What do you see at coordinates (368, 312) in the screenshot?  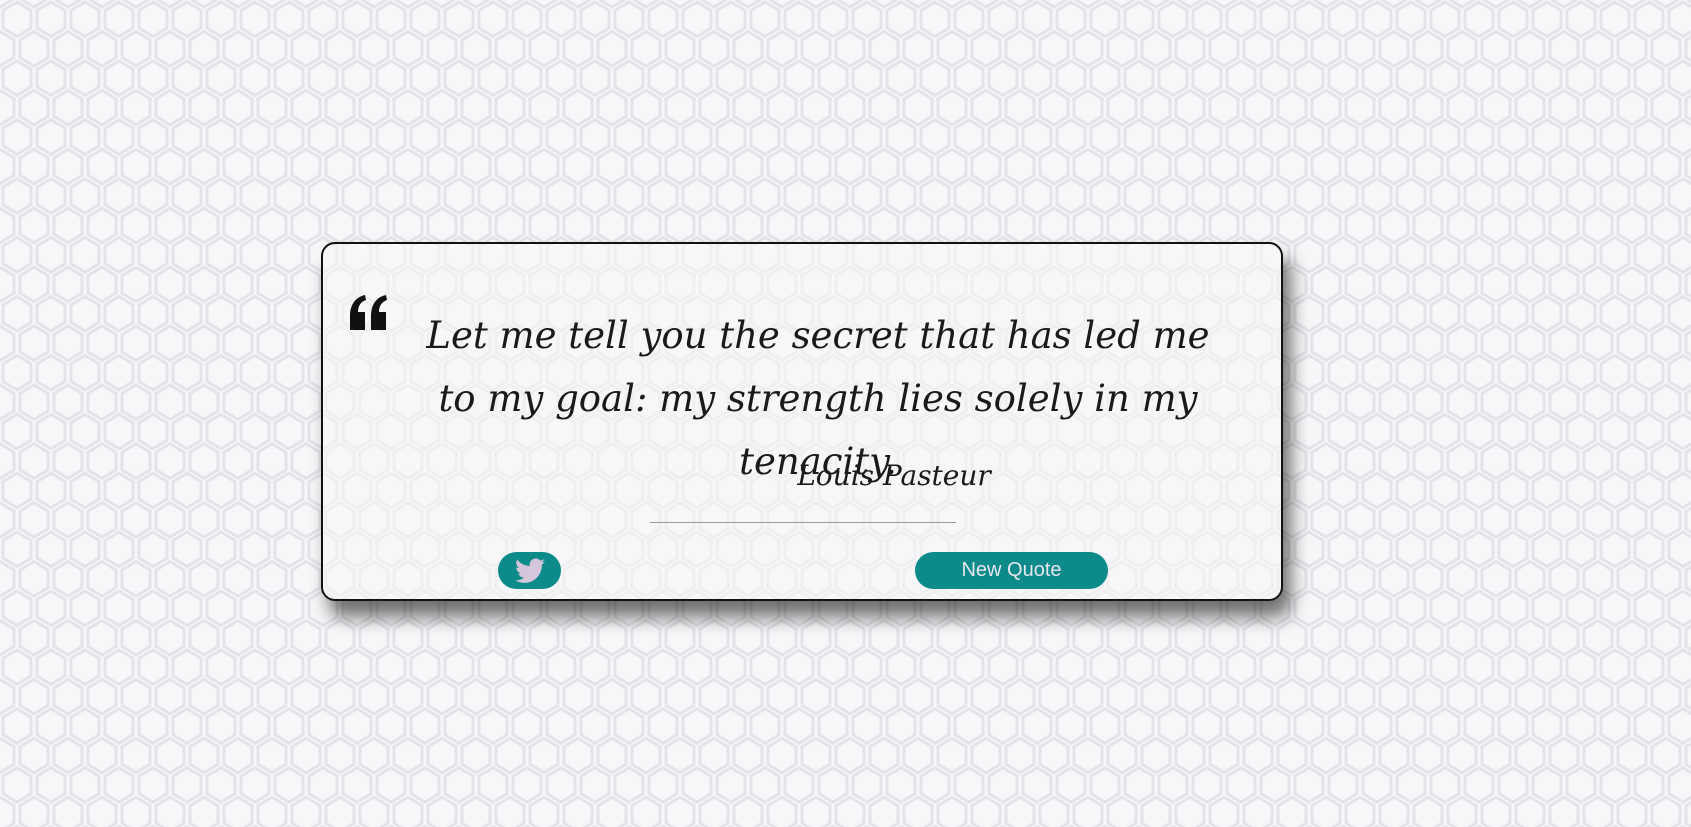 I see `quote-mark-icon` at bounding box center [368, 312].